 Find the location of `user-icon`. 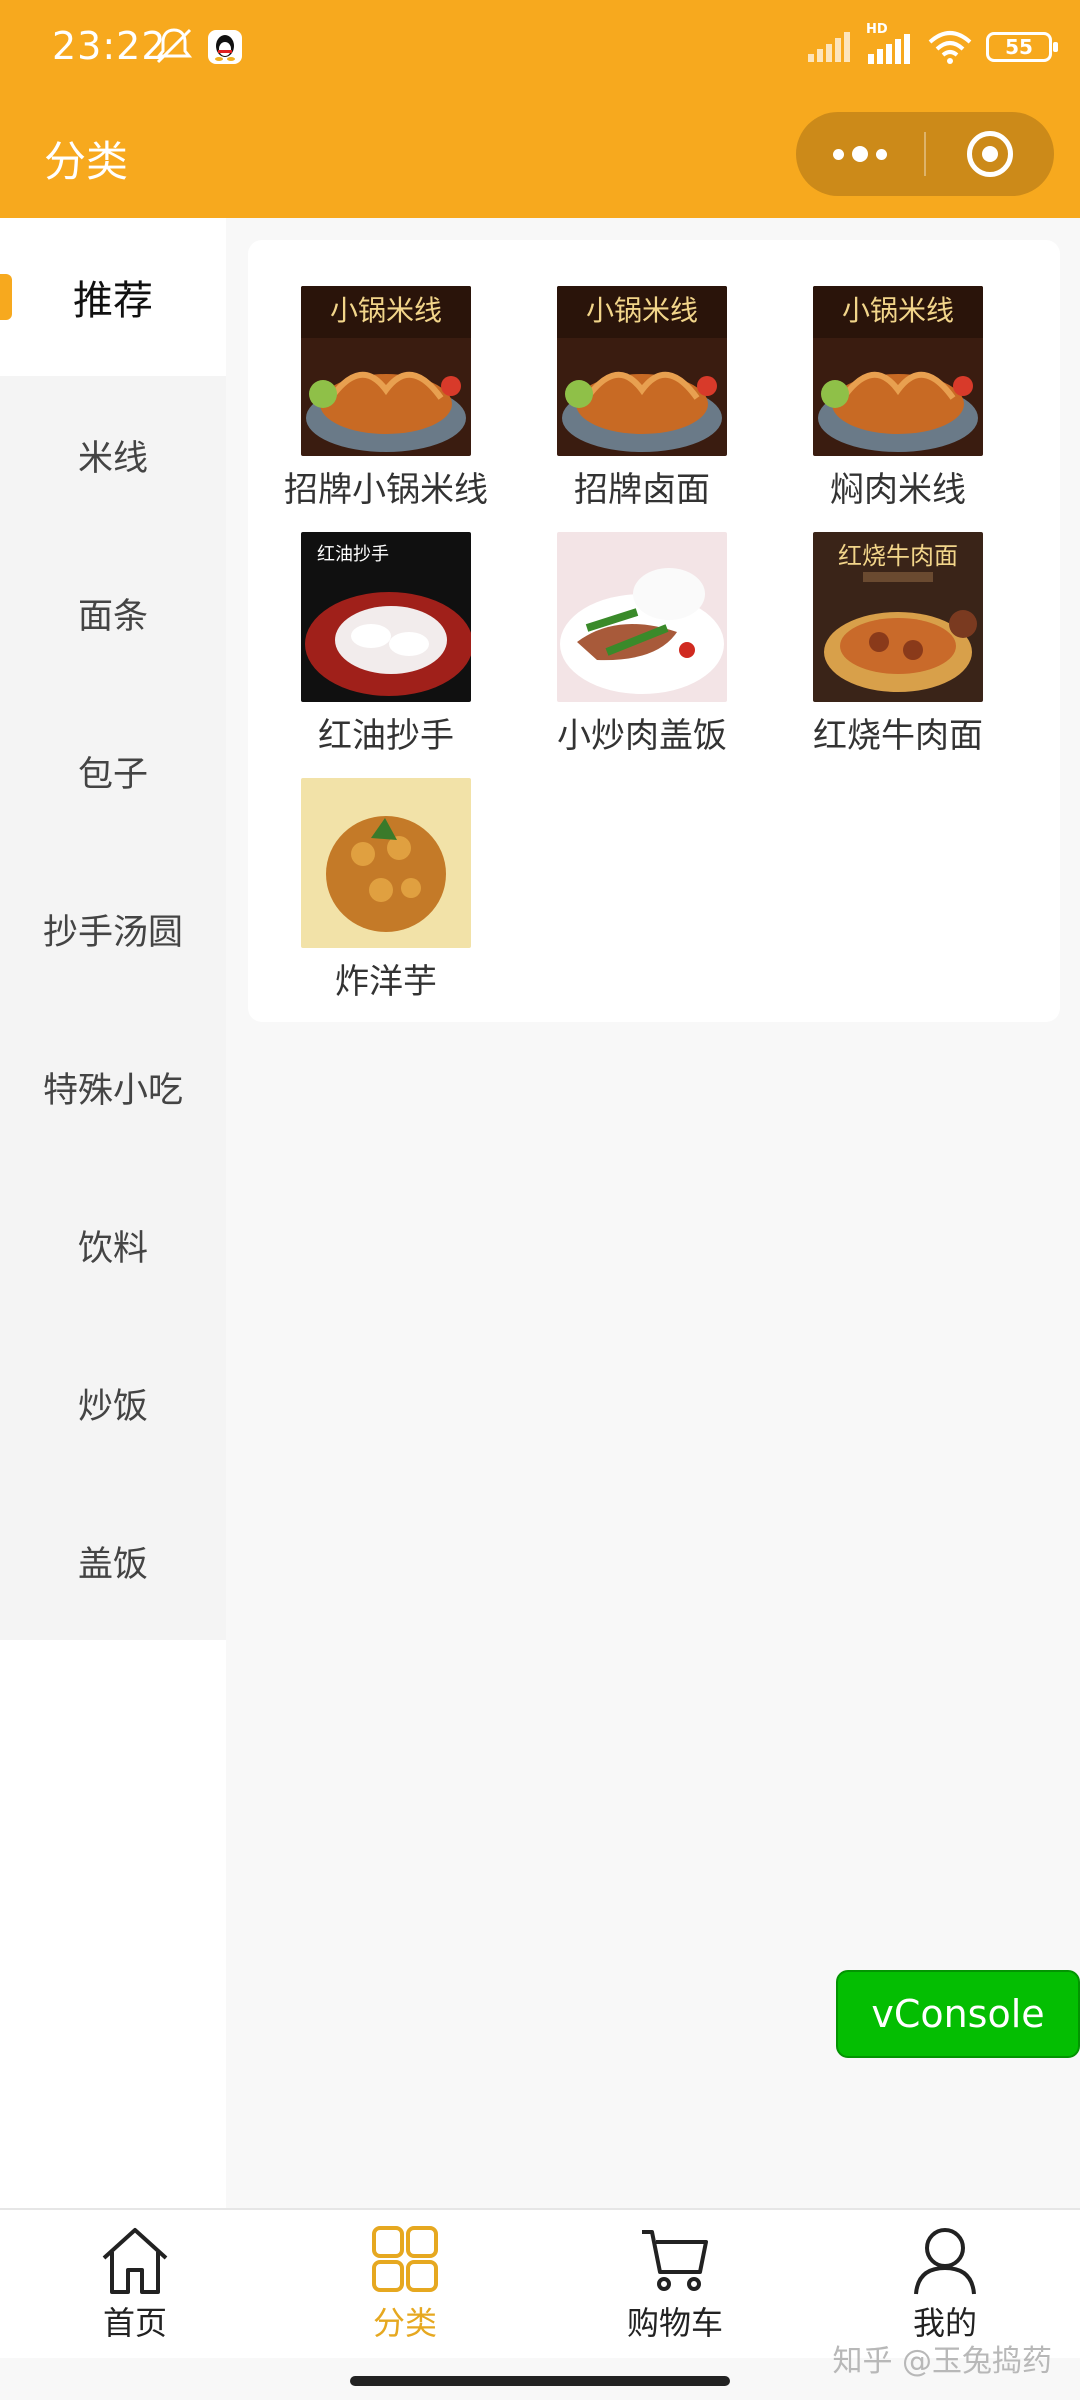

user-icon is located at coordinates (945, 2261).